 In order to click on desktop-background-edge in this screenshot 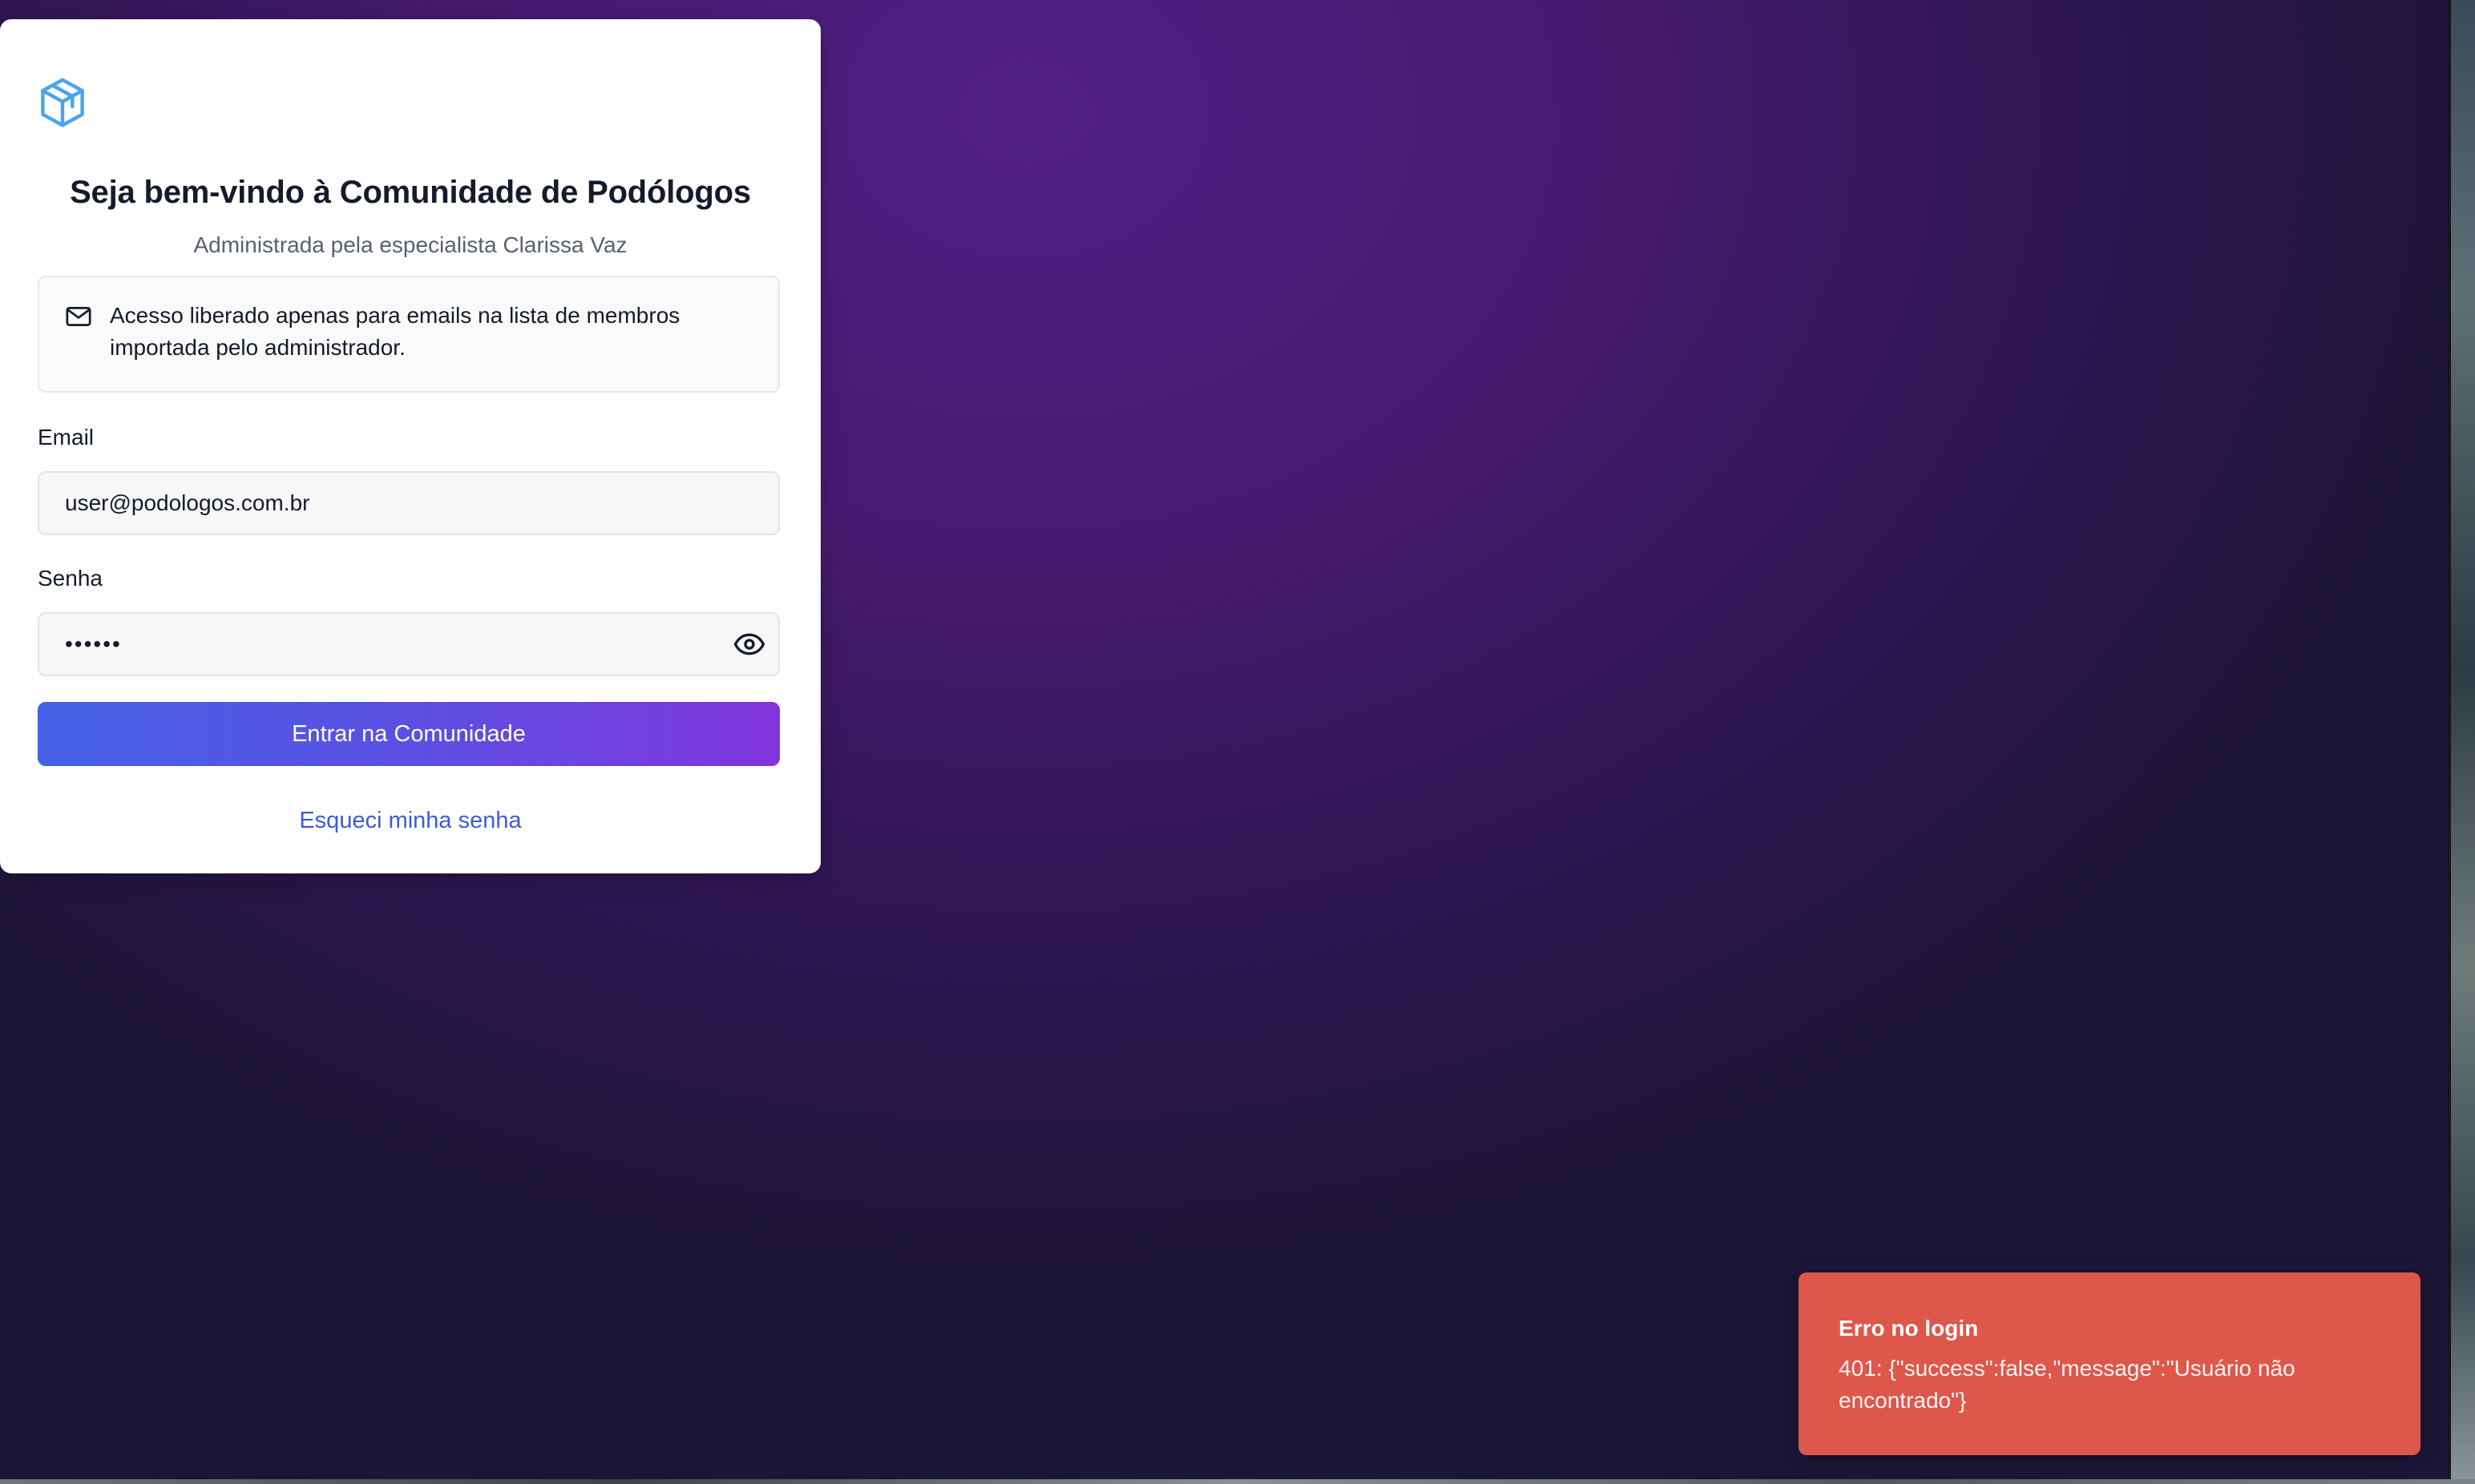, I will do `click(2461, 742)`.